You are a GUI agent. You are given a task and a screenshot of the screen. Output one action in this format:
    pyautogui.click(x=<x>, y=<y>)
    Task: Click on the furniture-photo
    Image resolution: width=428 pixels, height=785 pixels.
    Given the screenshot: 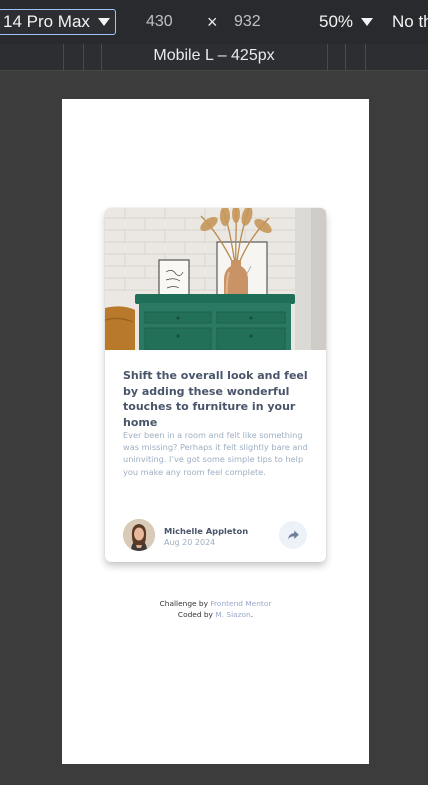 What is the action you would take?
    pyautogui.click(x=215, y=279)
    